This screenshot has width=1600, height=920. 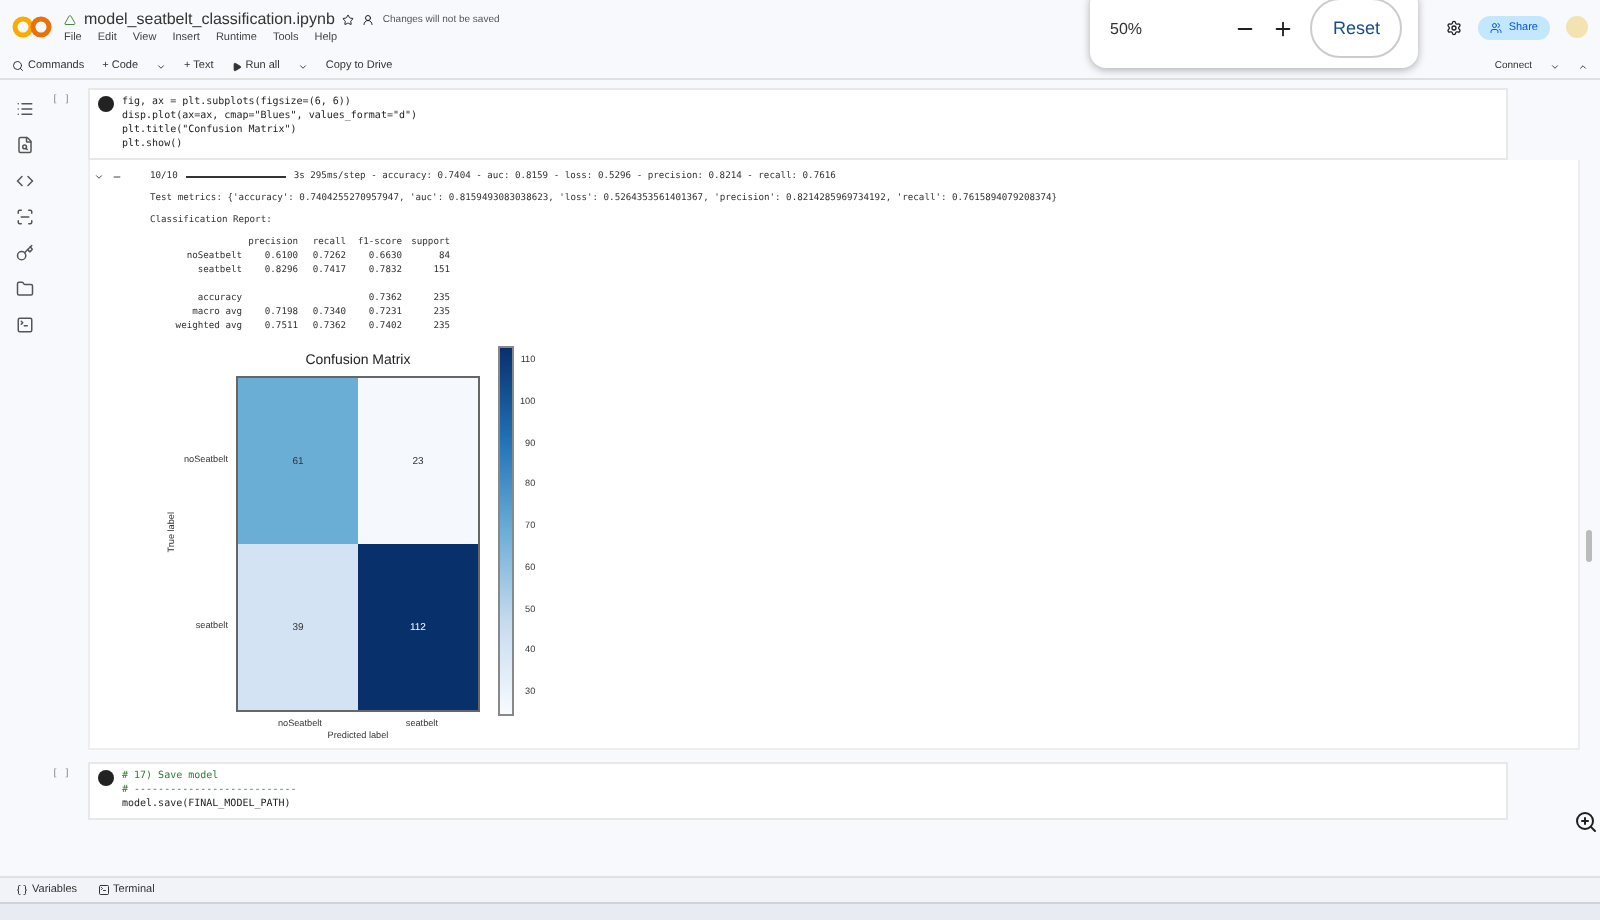 What do you see at coordinates (348, 19) in the screenshot?
I see `star-icon` at bounding box center [348, 19].